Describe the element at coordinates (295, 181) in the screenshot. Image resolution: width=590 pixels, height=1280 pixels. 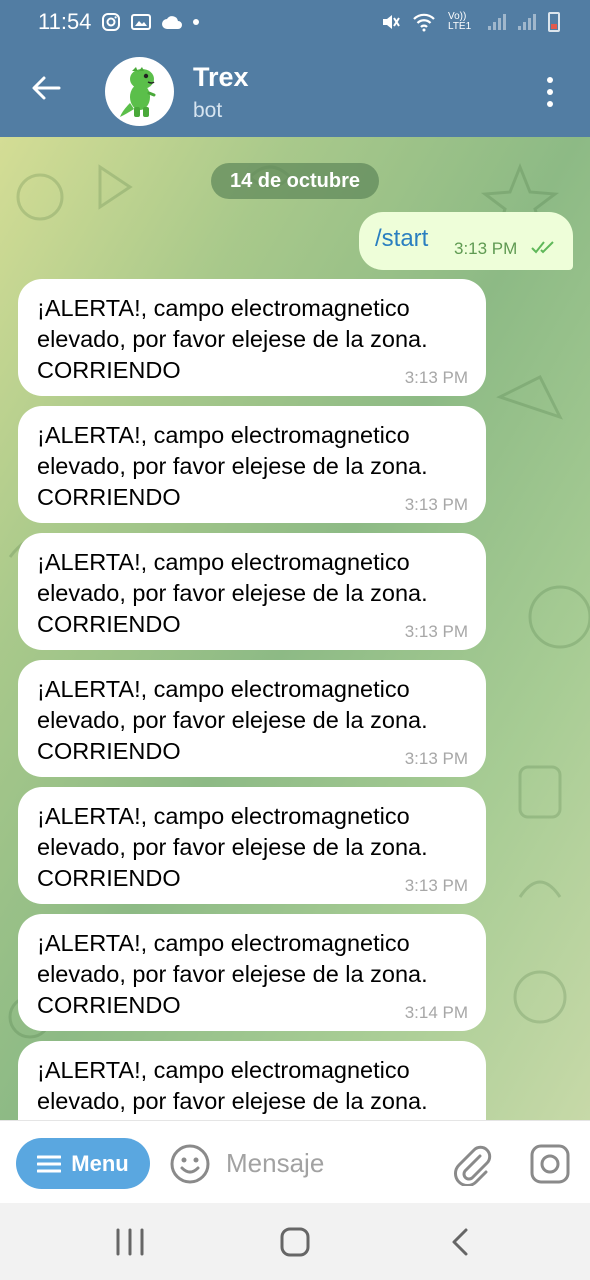
I see `date-separator: 14 de octubre` at that location.